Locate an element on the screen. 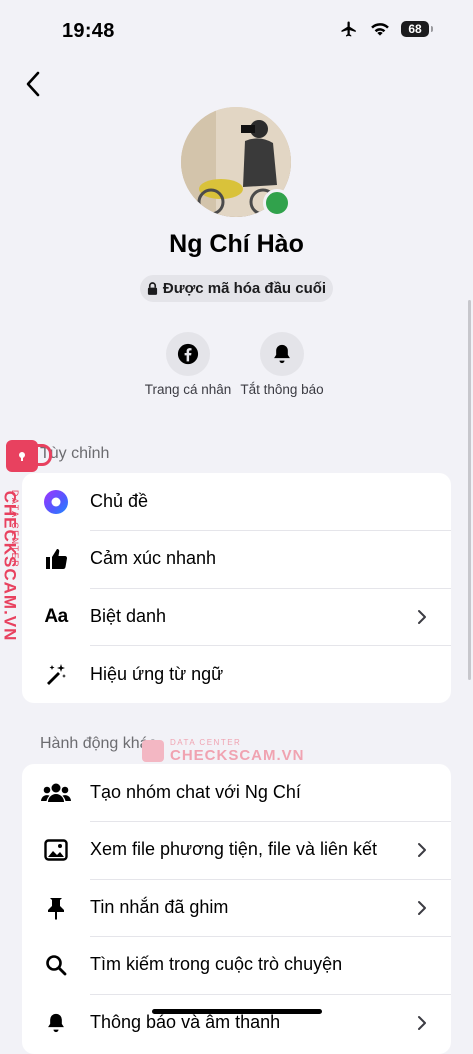  lock-icon is located at coordinates (152, 288).